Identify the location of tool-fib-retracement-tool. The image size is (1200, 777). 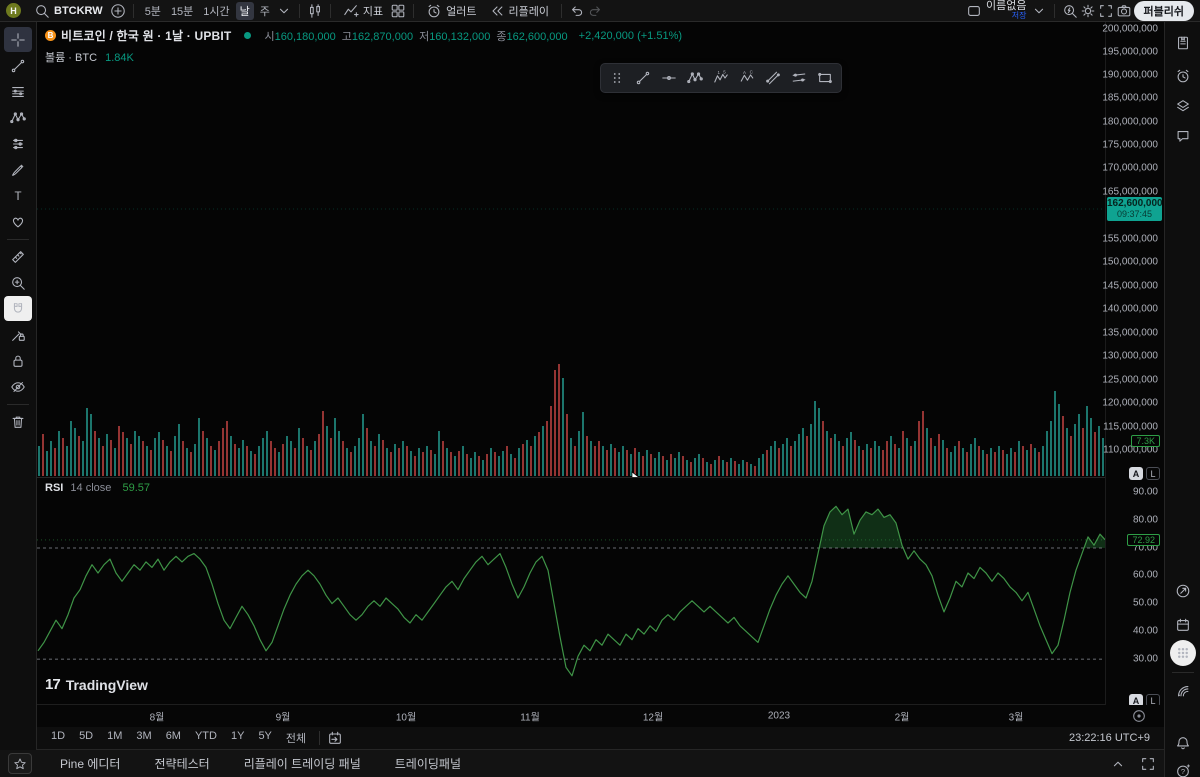
(18, 91).